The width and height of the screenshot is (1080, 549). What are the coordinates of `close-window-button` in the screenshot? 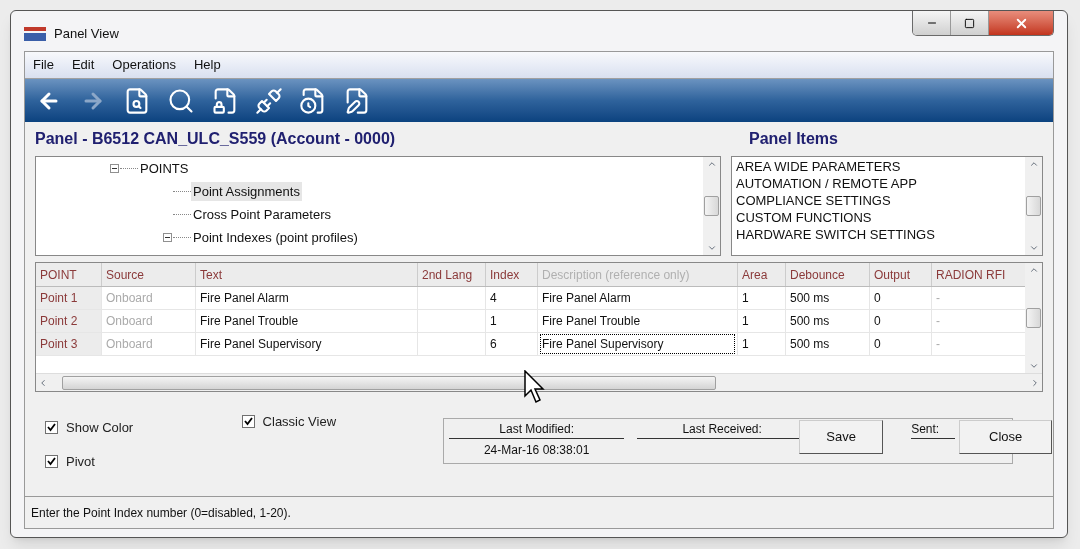 It's located at (1021, 23).